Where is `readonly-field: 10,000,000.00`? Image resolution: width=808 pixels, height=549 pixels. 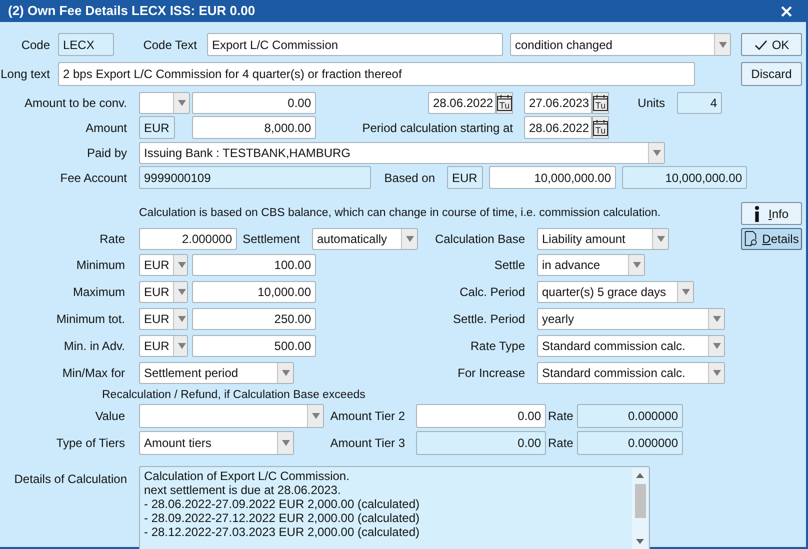 readonly-field: 10,000,000.00 is located at coordinates (684, 177).